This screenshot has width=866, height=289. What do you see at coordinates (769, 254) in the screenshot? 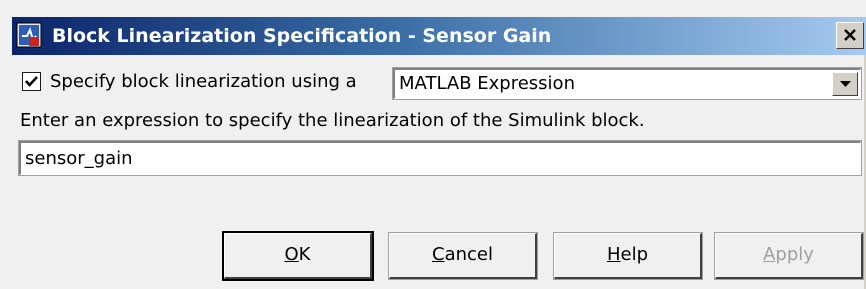
I see `apply-mnemonic: A` at bounding box center [769, 254].